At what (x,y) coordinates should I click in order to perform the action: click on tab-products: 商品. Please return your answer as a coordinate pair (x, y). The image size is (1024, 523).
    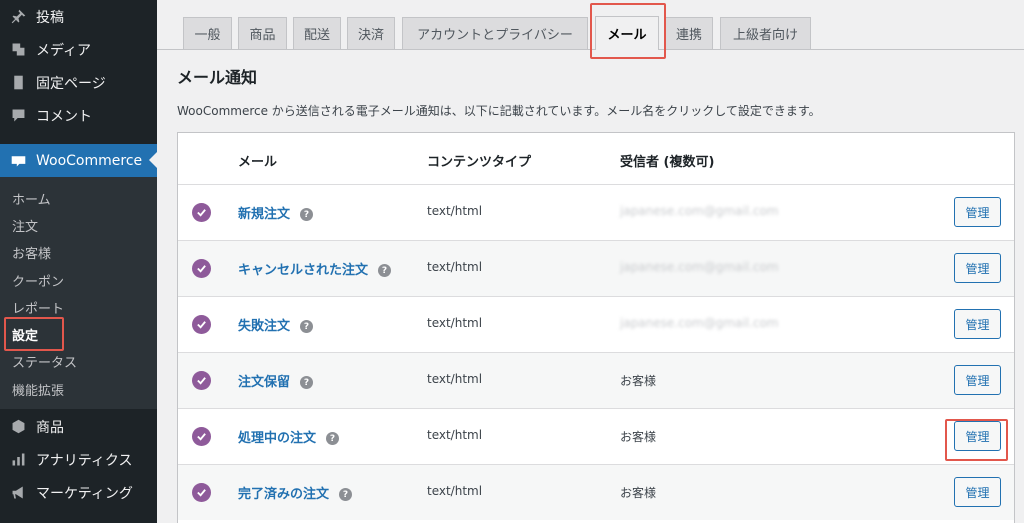
    Looking at the image, I should click on (262, 33).